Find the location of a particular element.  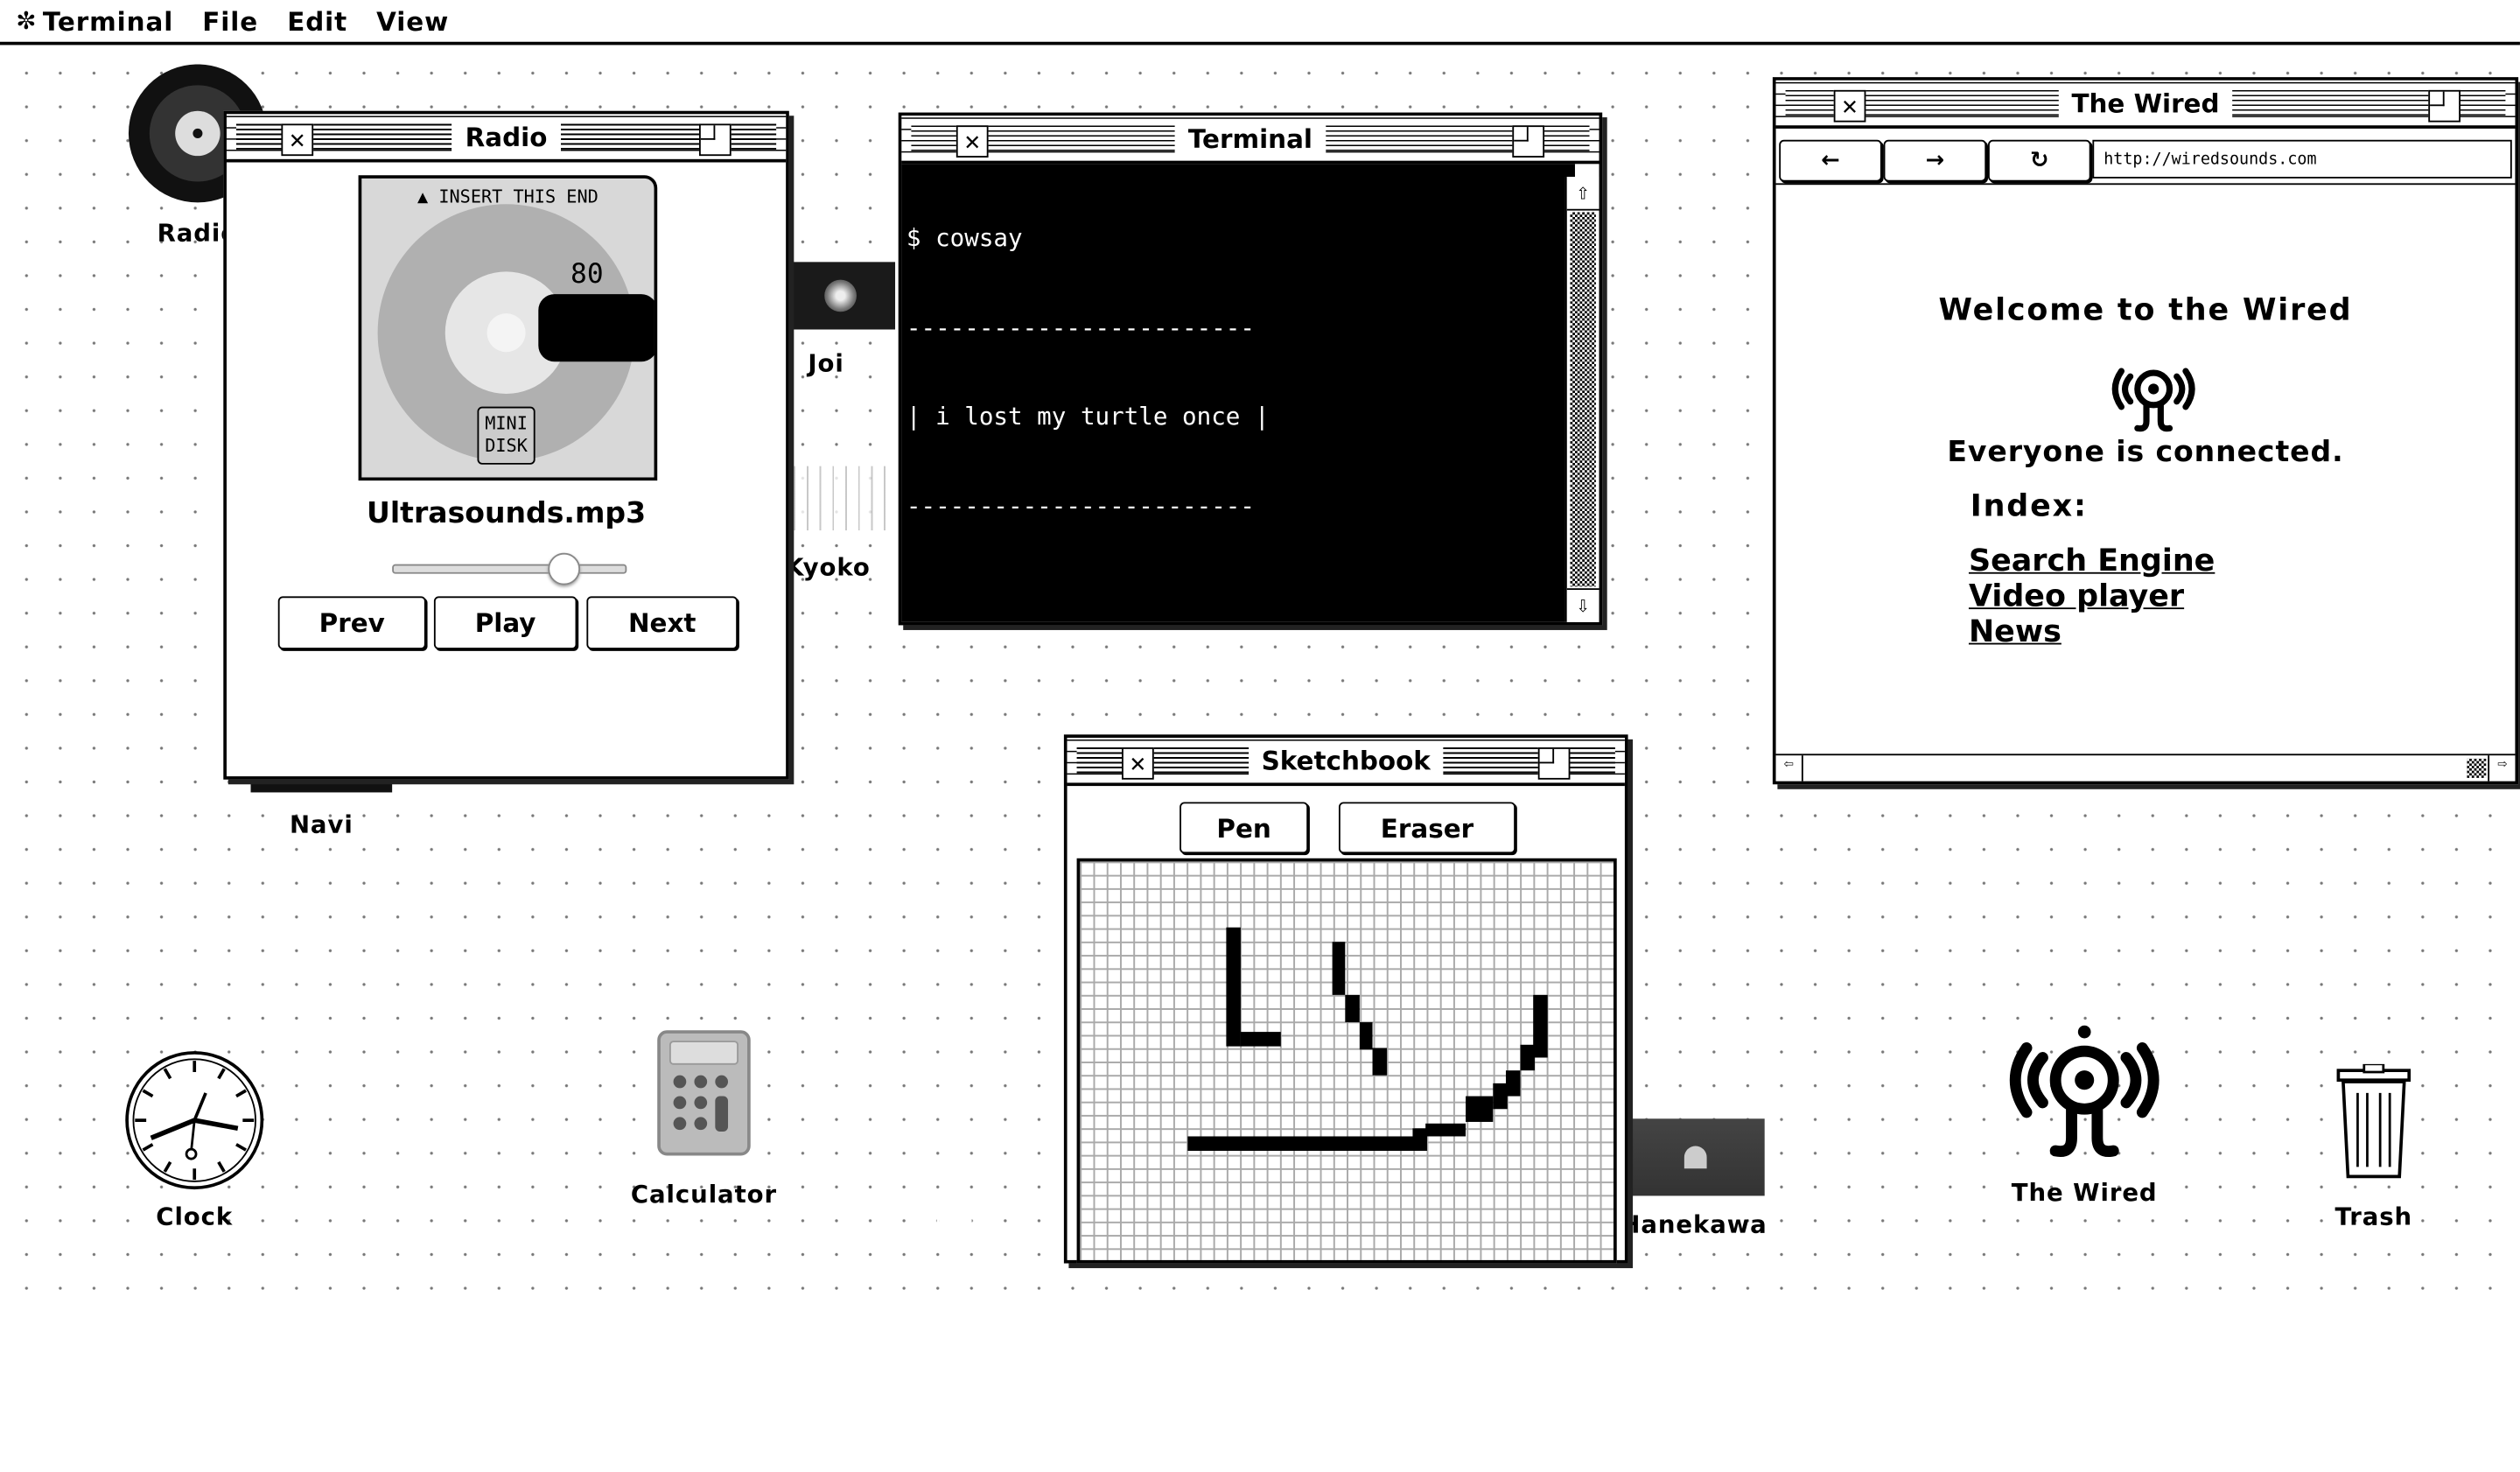

sketchbook-window: ✕ Sketchbook Pen Eraser is located at coordinates (1345, 999).